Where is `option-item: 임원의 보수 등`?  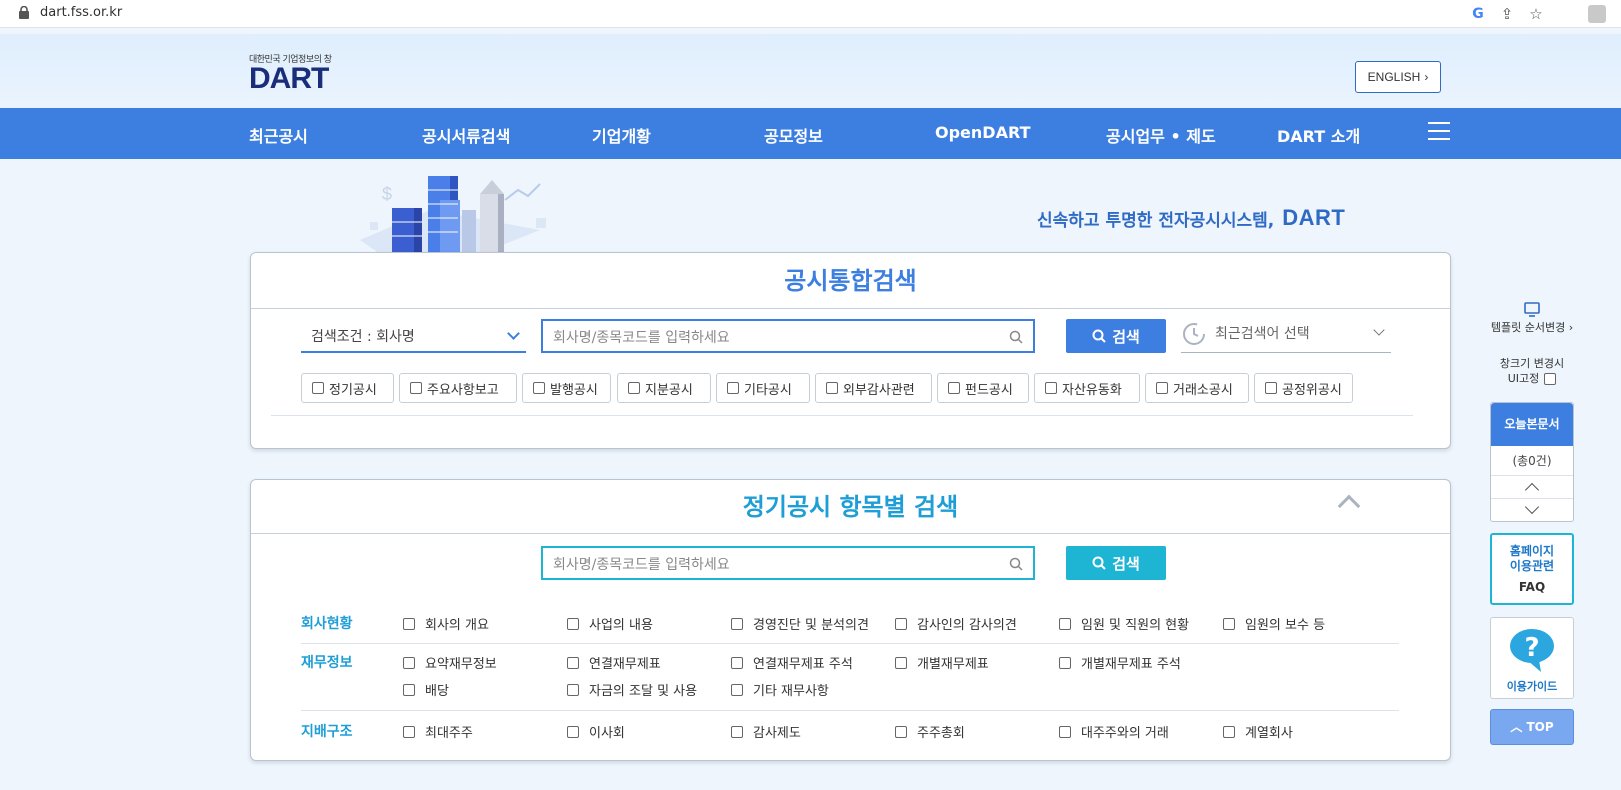 option-item: 임원의 보수 등 is located at coordinates (1274, 623).